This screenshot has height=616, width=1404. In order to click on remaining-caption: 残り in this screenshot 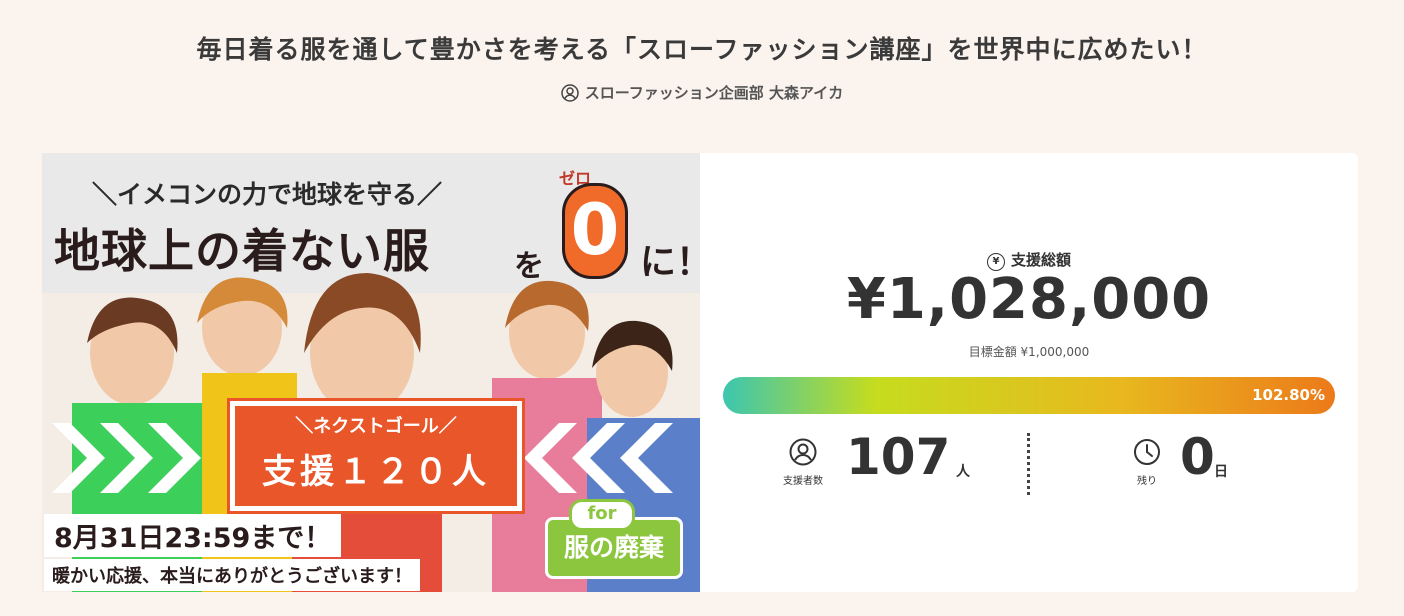, I will do `click(1147, 481)`.